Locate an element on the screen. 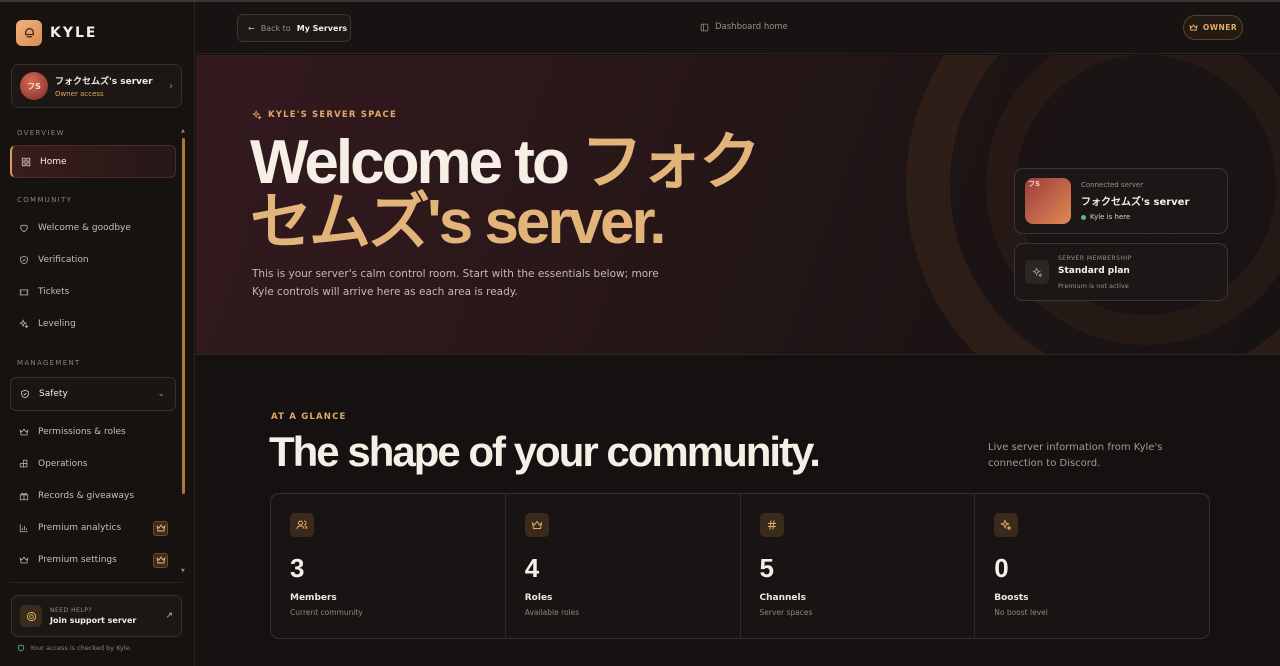  support-server-link: NEED HELP? Join support server ↗ is located at coordinates (96, 616).